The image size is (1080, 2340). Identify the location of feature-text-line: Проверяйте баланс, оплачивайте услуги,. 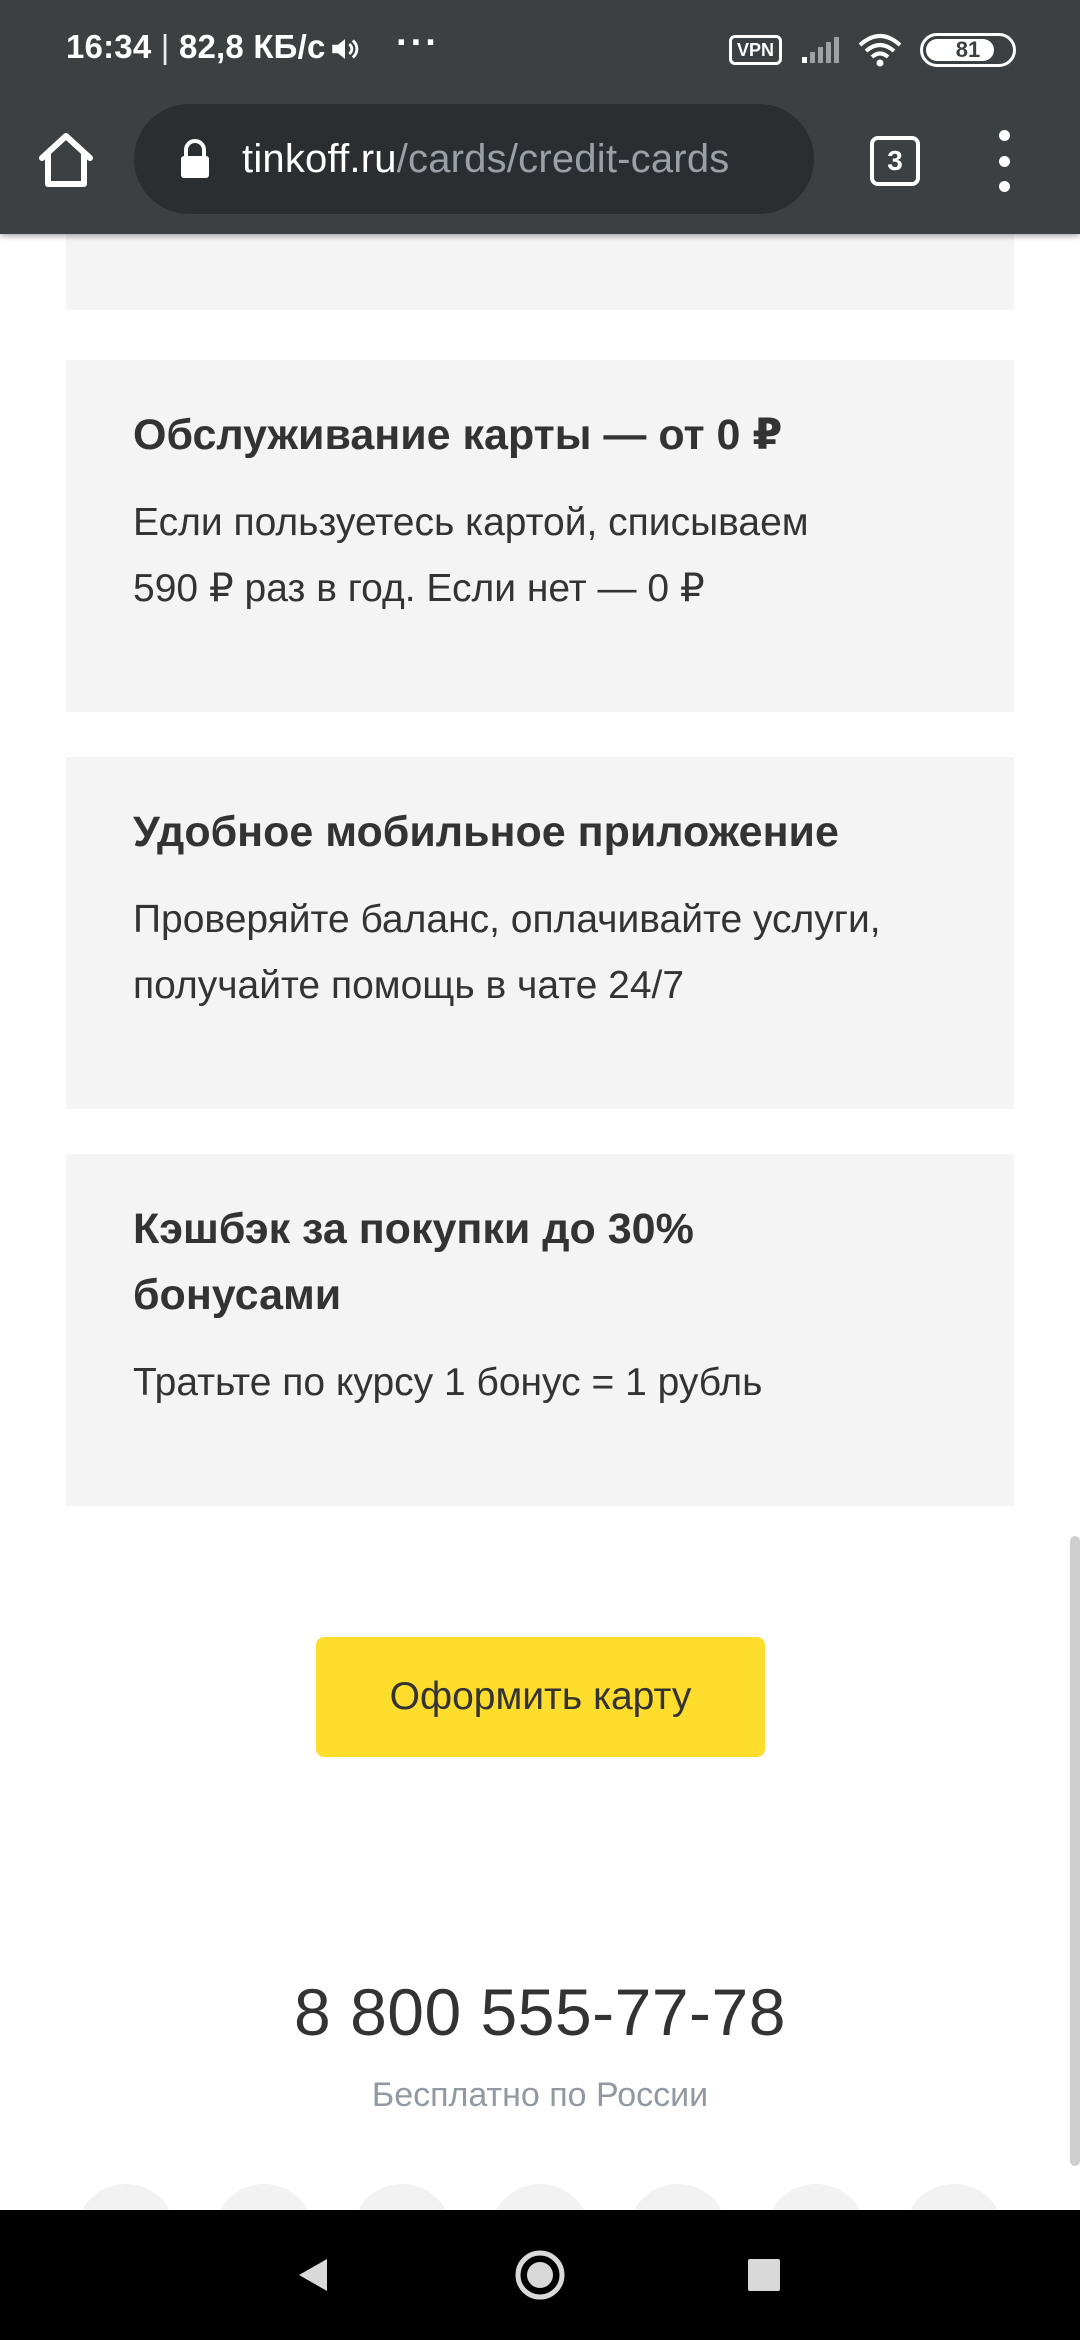
(507, 919).